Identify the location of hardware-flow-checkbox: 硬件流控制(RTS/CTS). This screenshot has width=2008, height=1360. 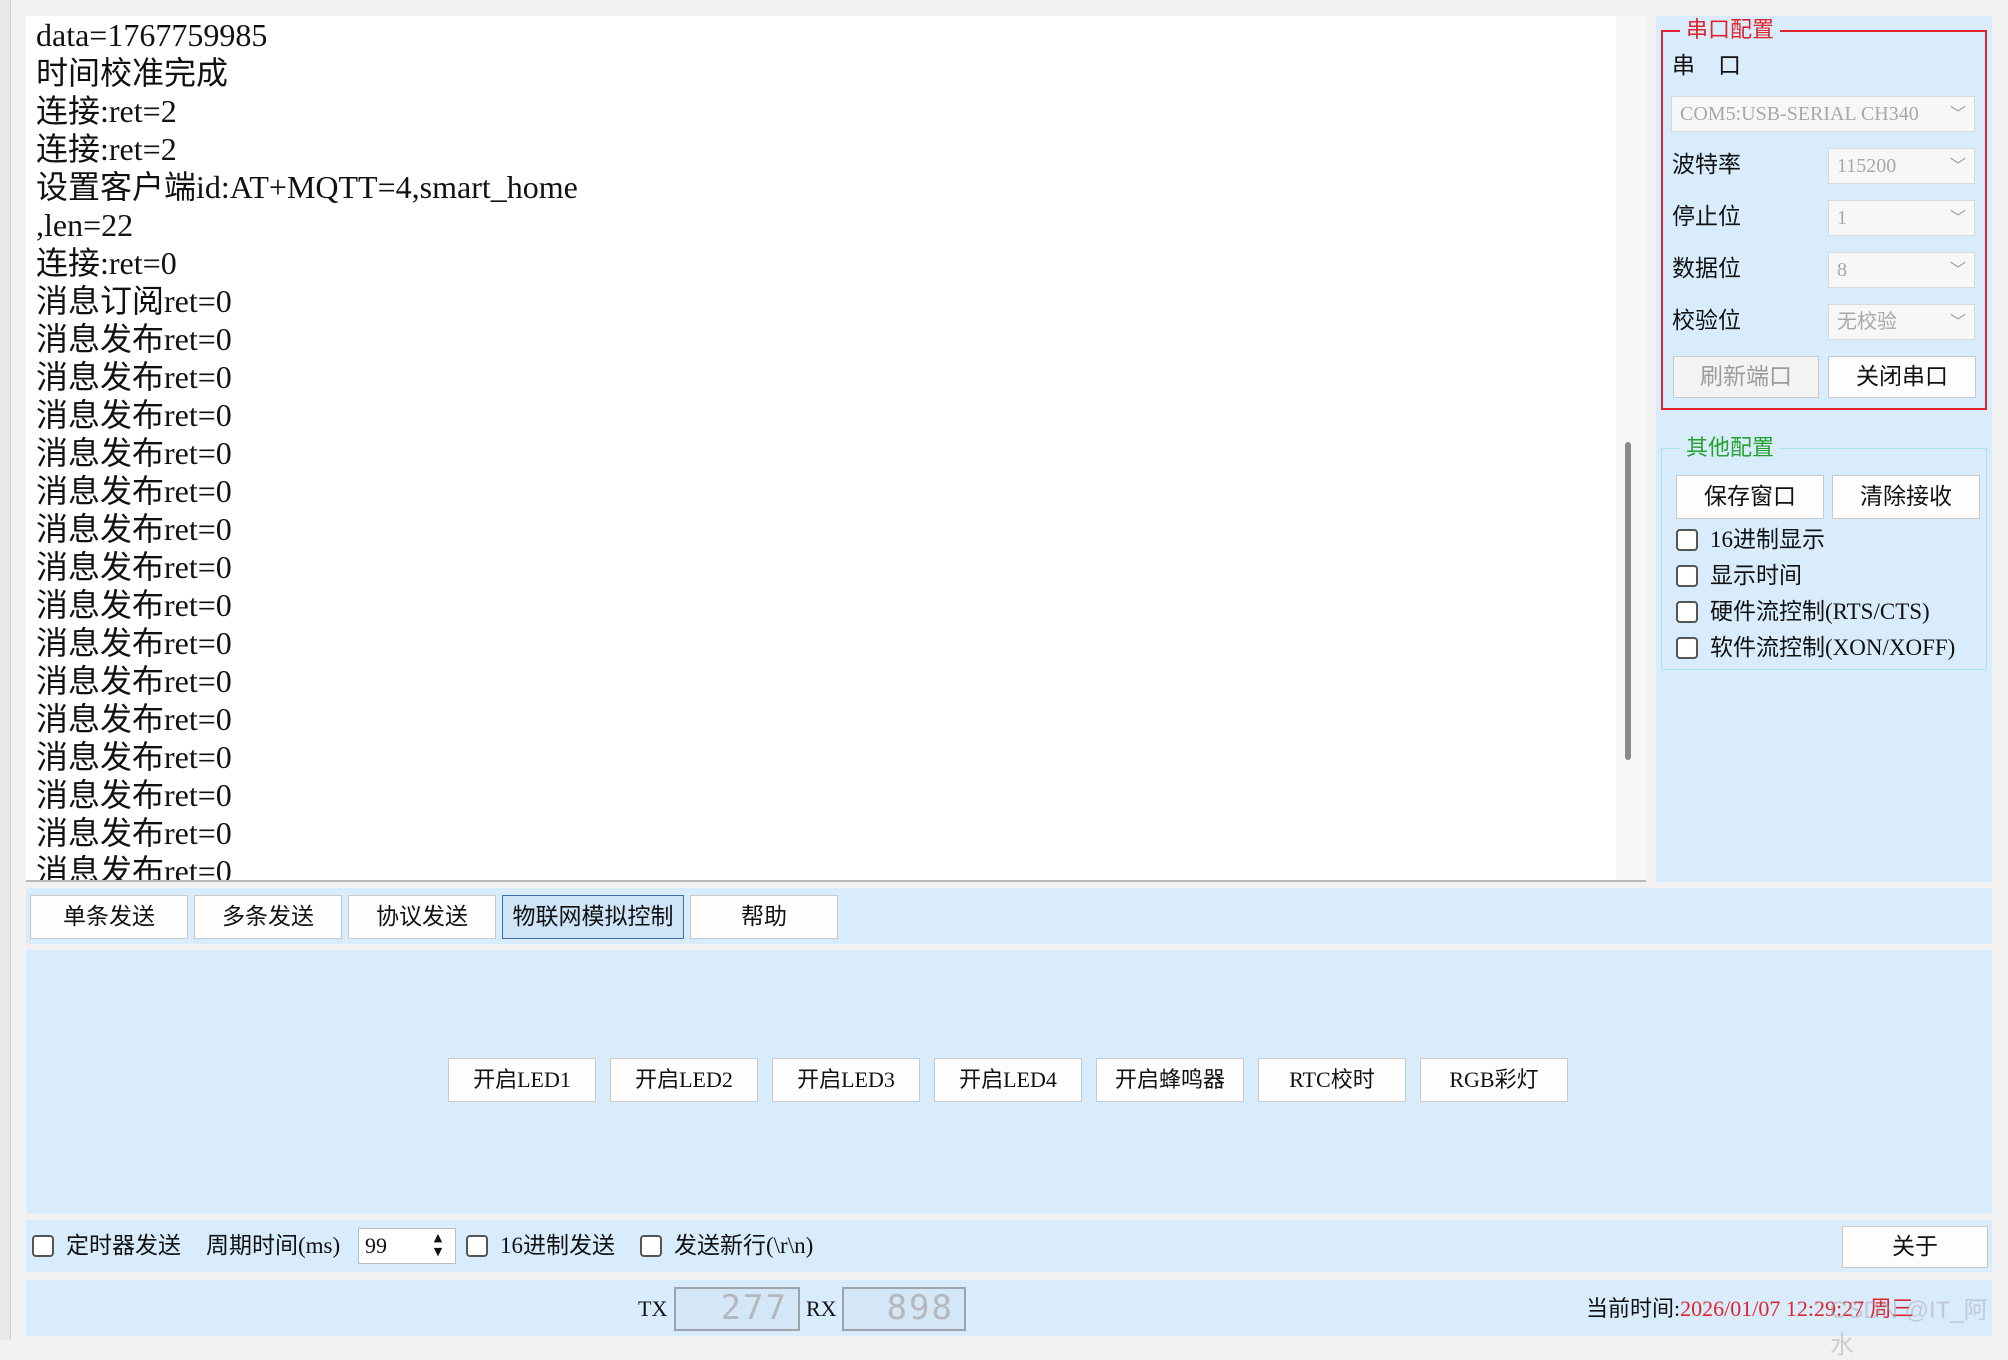
(1803, 612).